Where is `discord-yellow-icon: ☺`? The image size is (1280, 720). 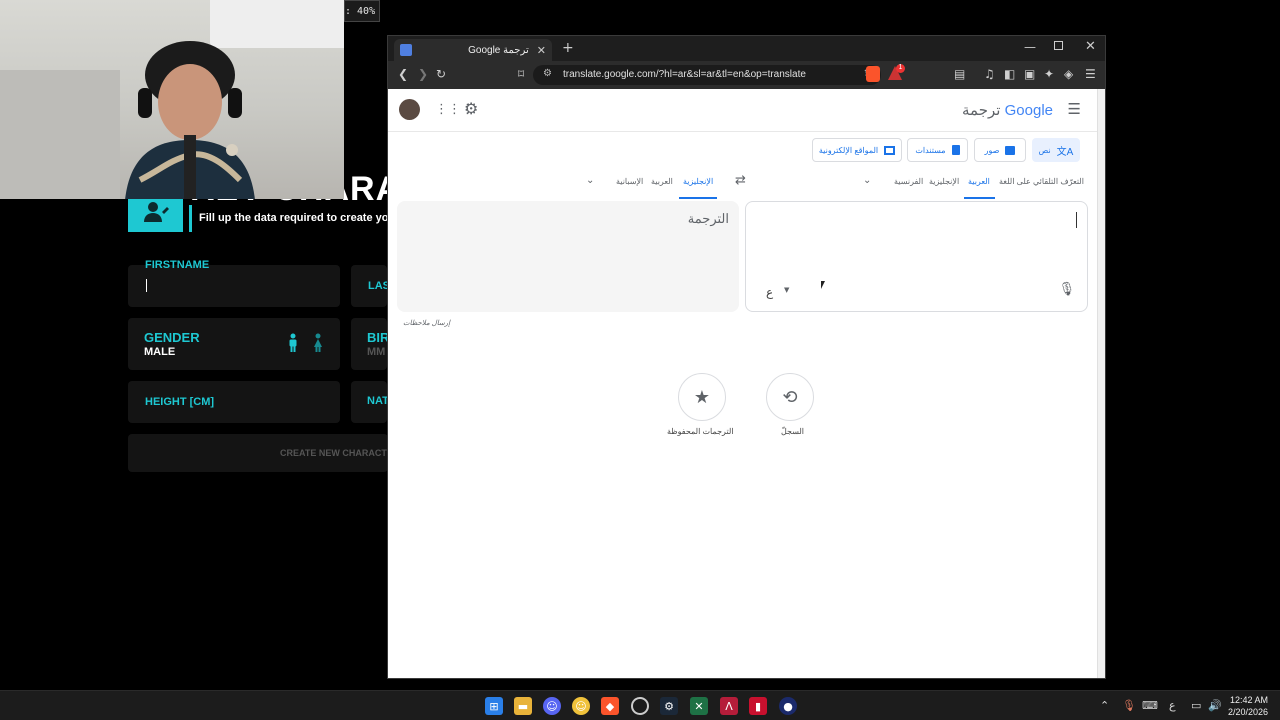
discord-yellow-icon: ☺ is located at coordinates (581, 706).